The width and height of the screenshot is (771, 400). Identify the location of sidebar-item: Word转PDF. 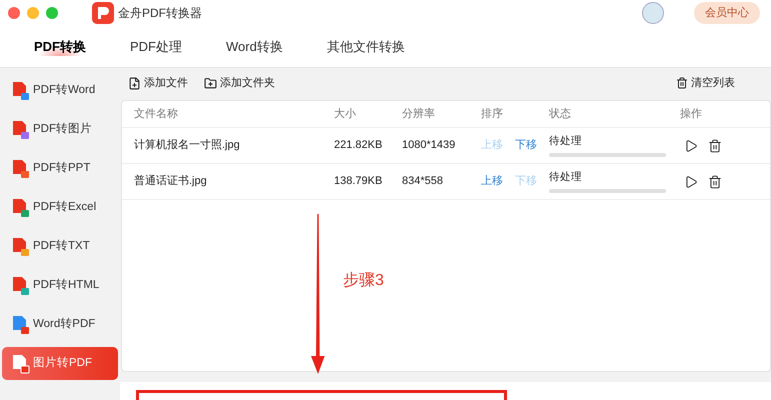
(60, 324).